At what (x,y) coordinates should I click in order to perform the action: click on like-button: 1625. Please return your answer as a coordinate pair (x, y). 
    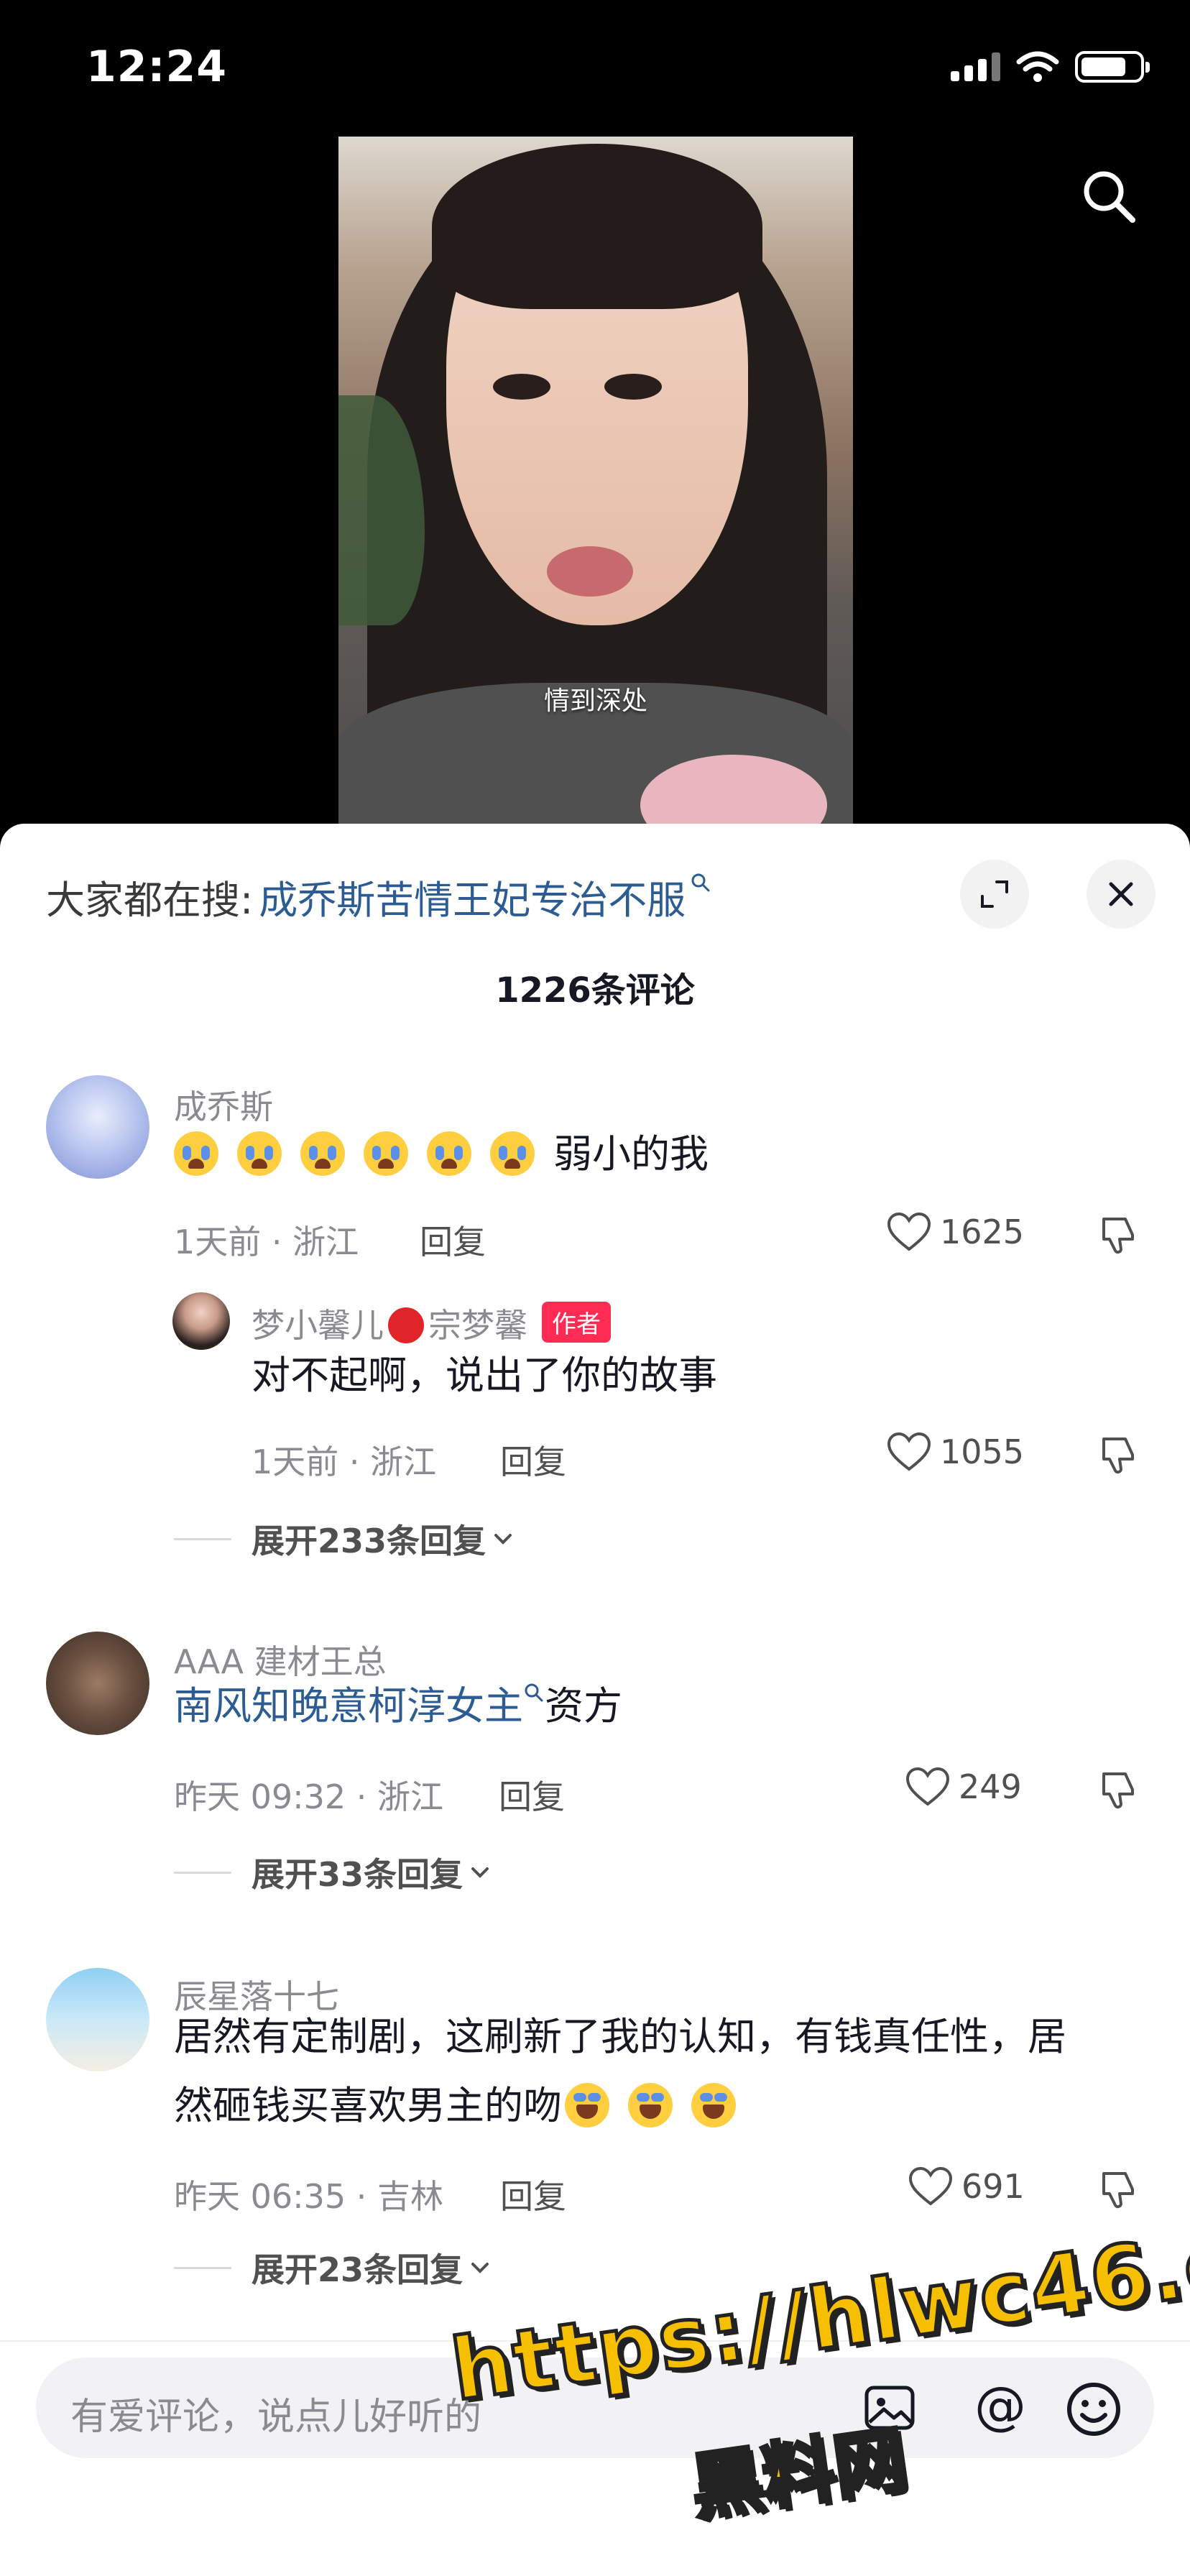
    Looking at the image, I should click on (955, 1232).